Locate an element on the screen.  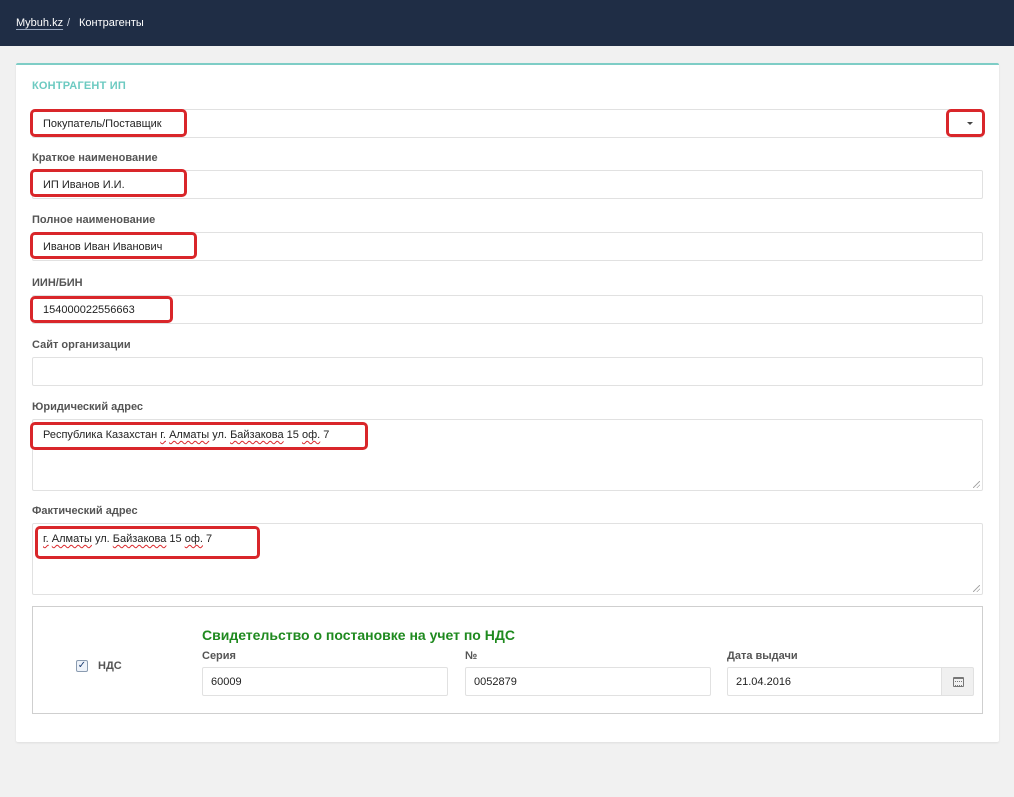
legal-address-label: Юридический адрес is located at coordinates (88, 407).